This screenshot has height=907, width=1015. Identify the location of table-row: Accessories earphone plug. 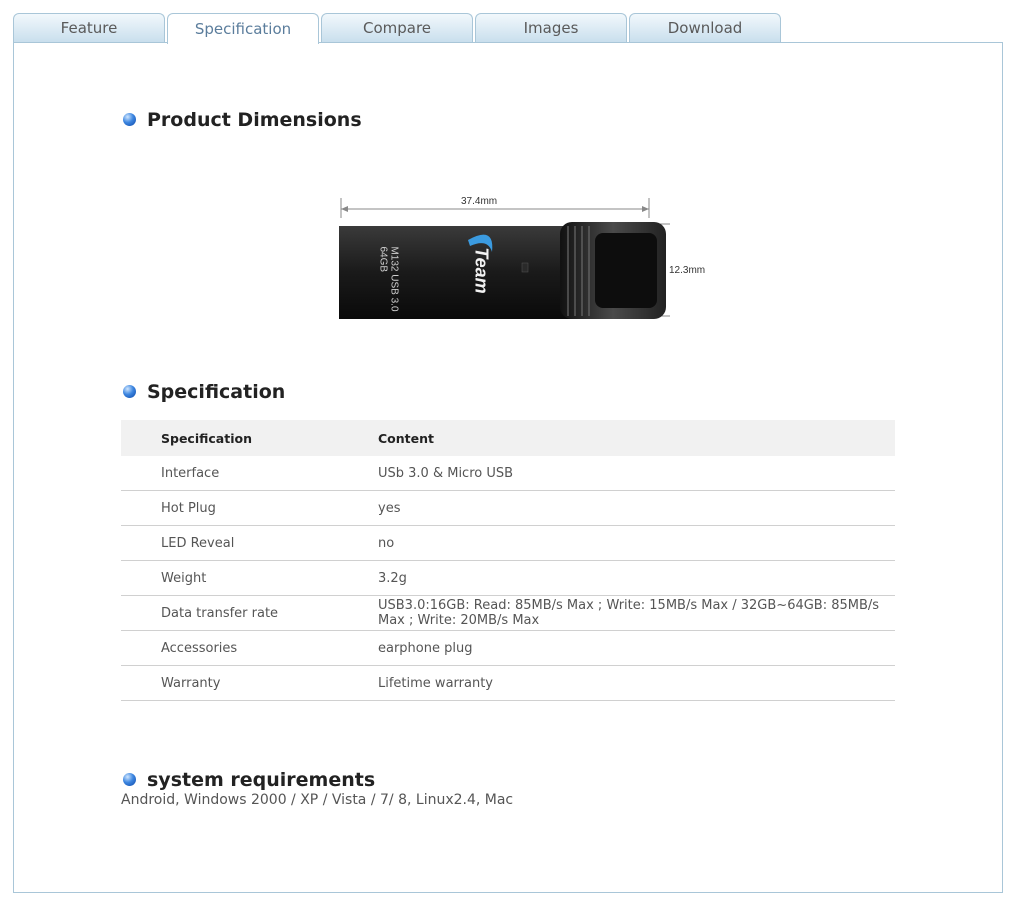
(508, 648).